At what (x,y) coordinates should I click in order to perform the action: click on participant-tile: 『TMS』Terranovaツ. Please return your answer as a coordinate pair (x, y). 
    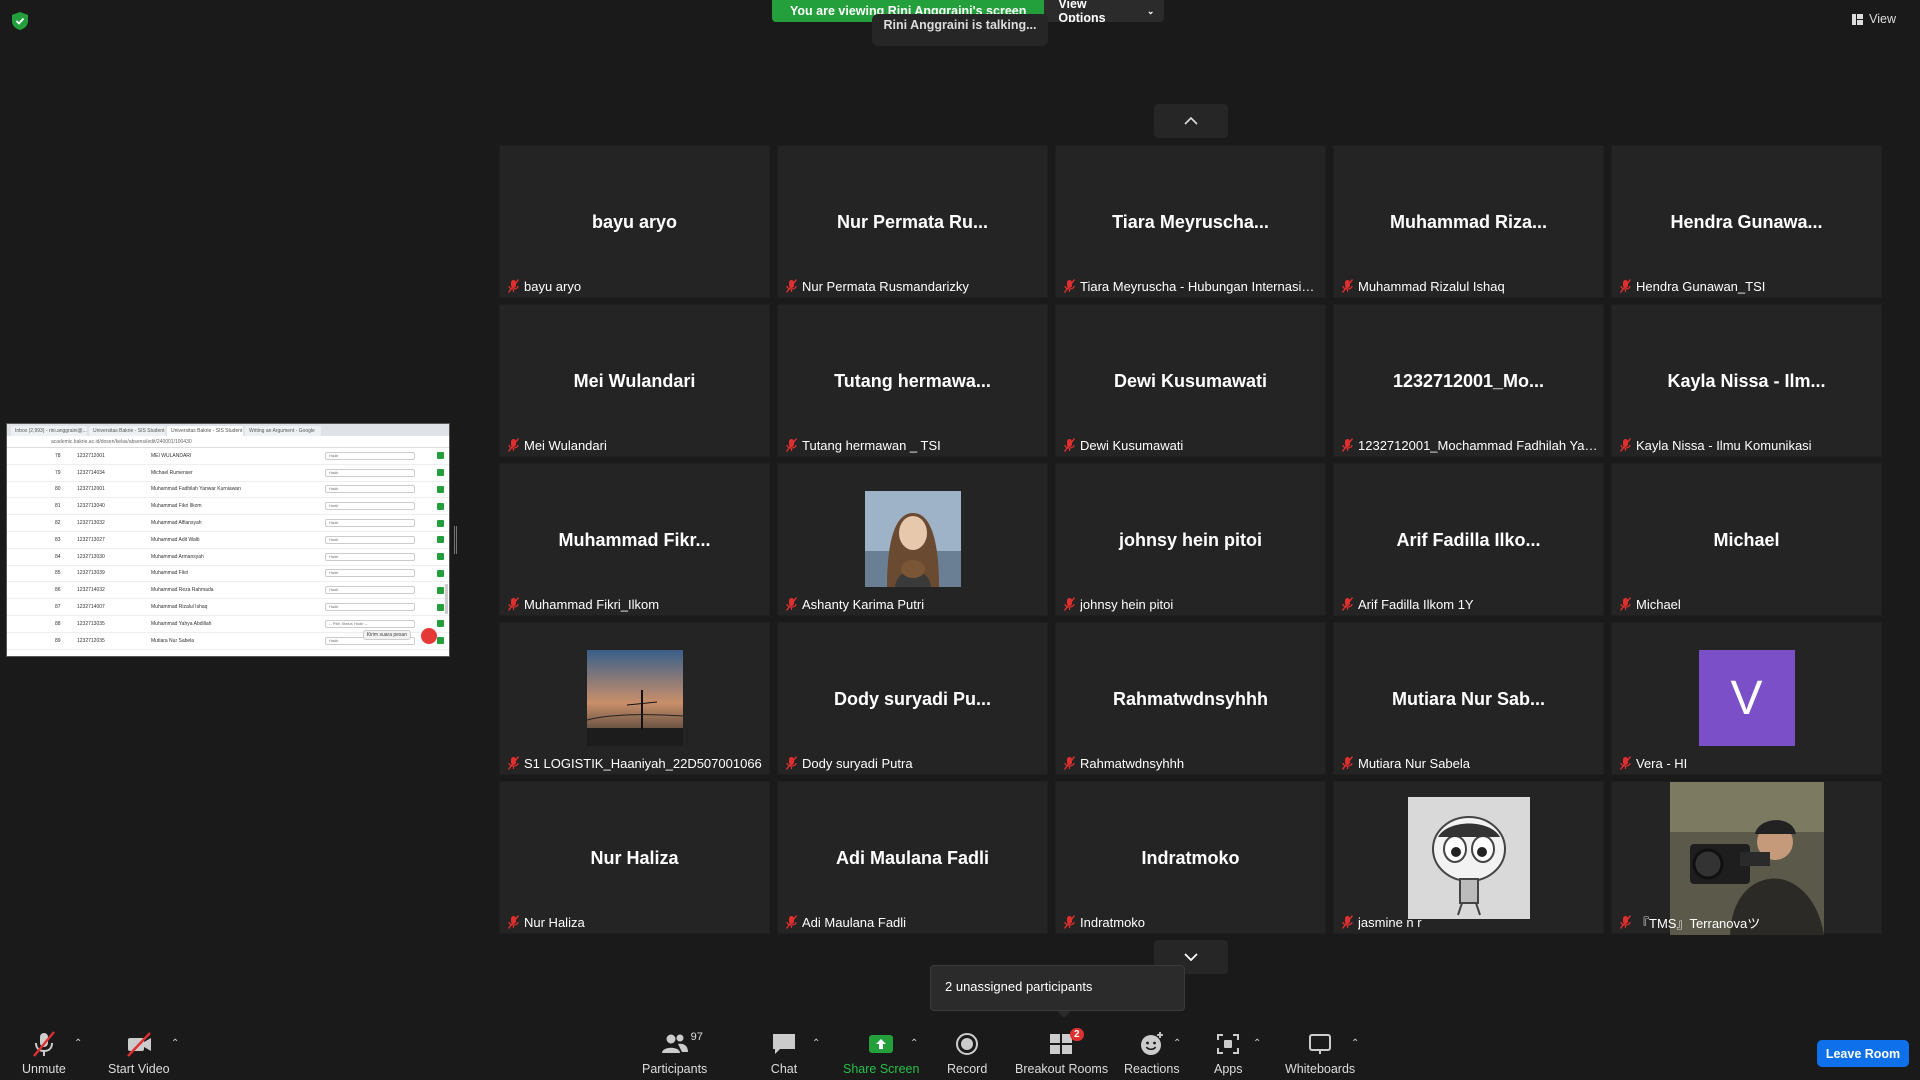
    Looking at the image, I should click on (1746, 858).